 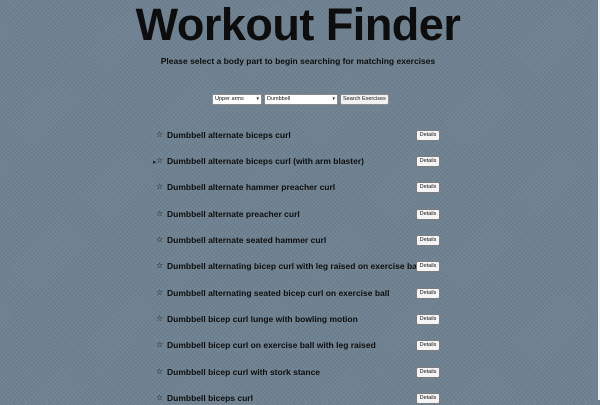 I want to click on search-controls: Upper arms ▾ Dumbbell ▾ Search Exercises, so click(x=300, y=99).